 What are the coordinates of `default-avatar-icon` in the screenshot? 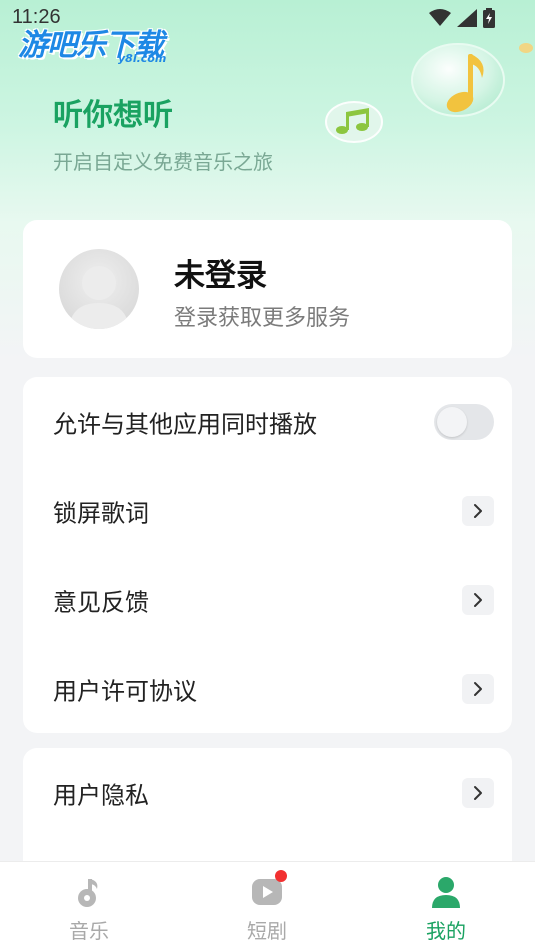 It's located at (99, 297).